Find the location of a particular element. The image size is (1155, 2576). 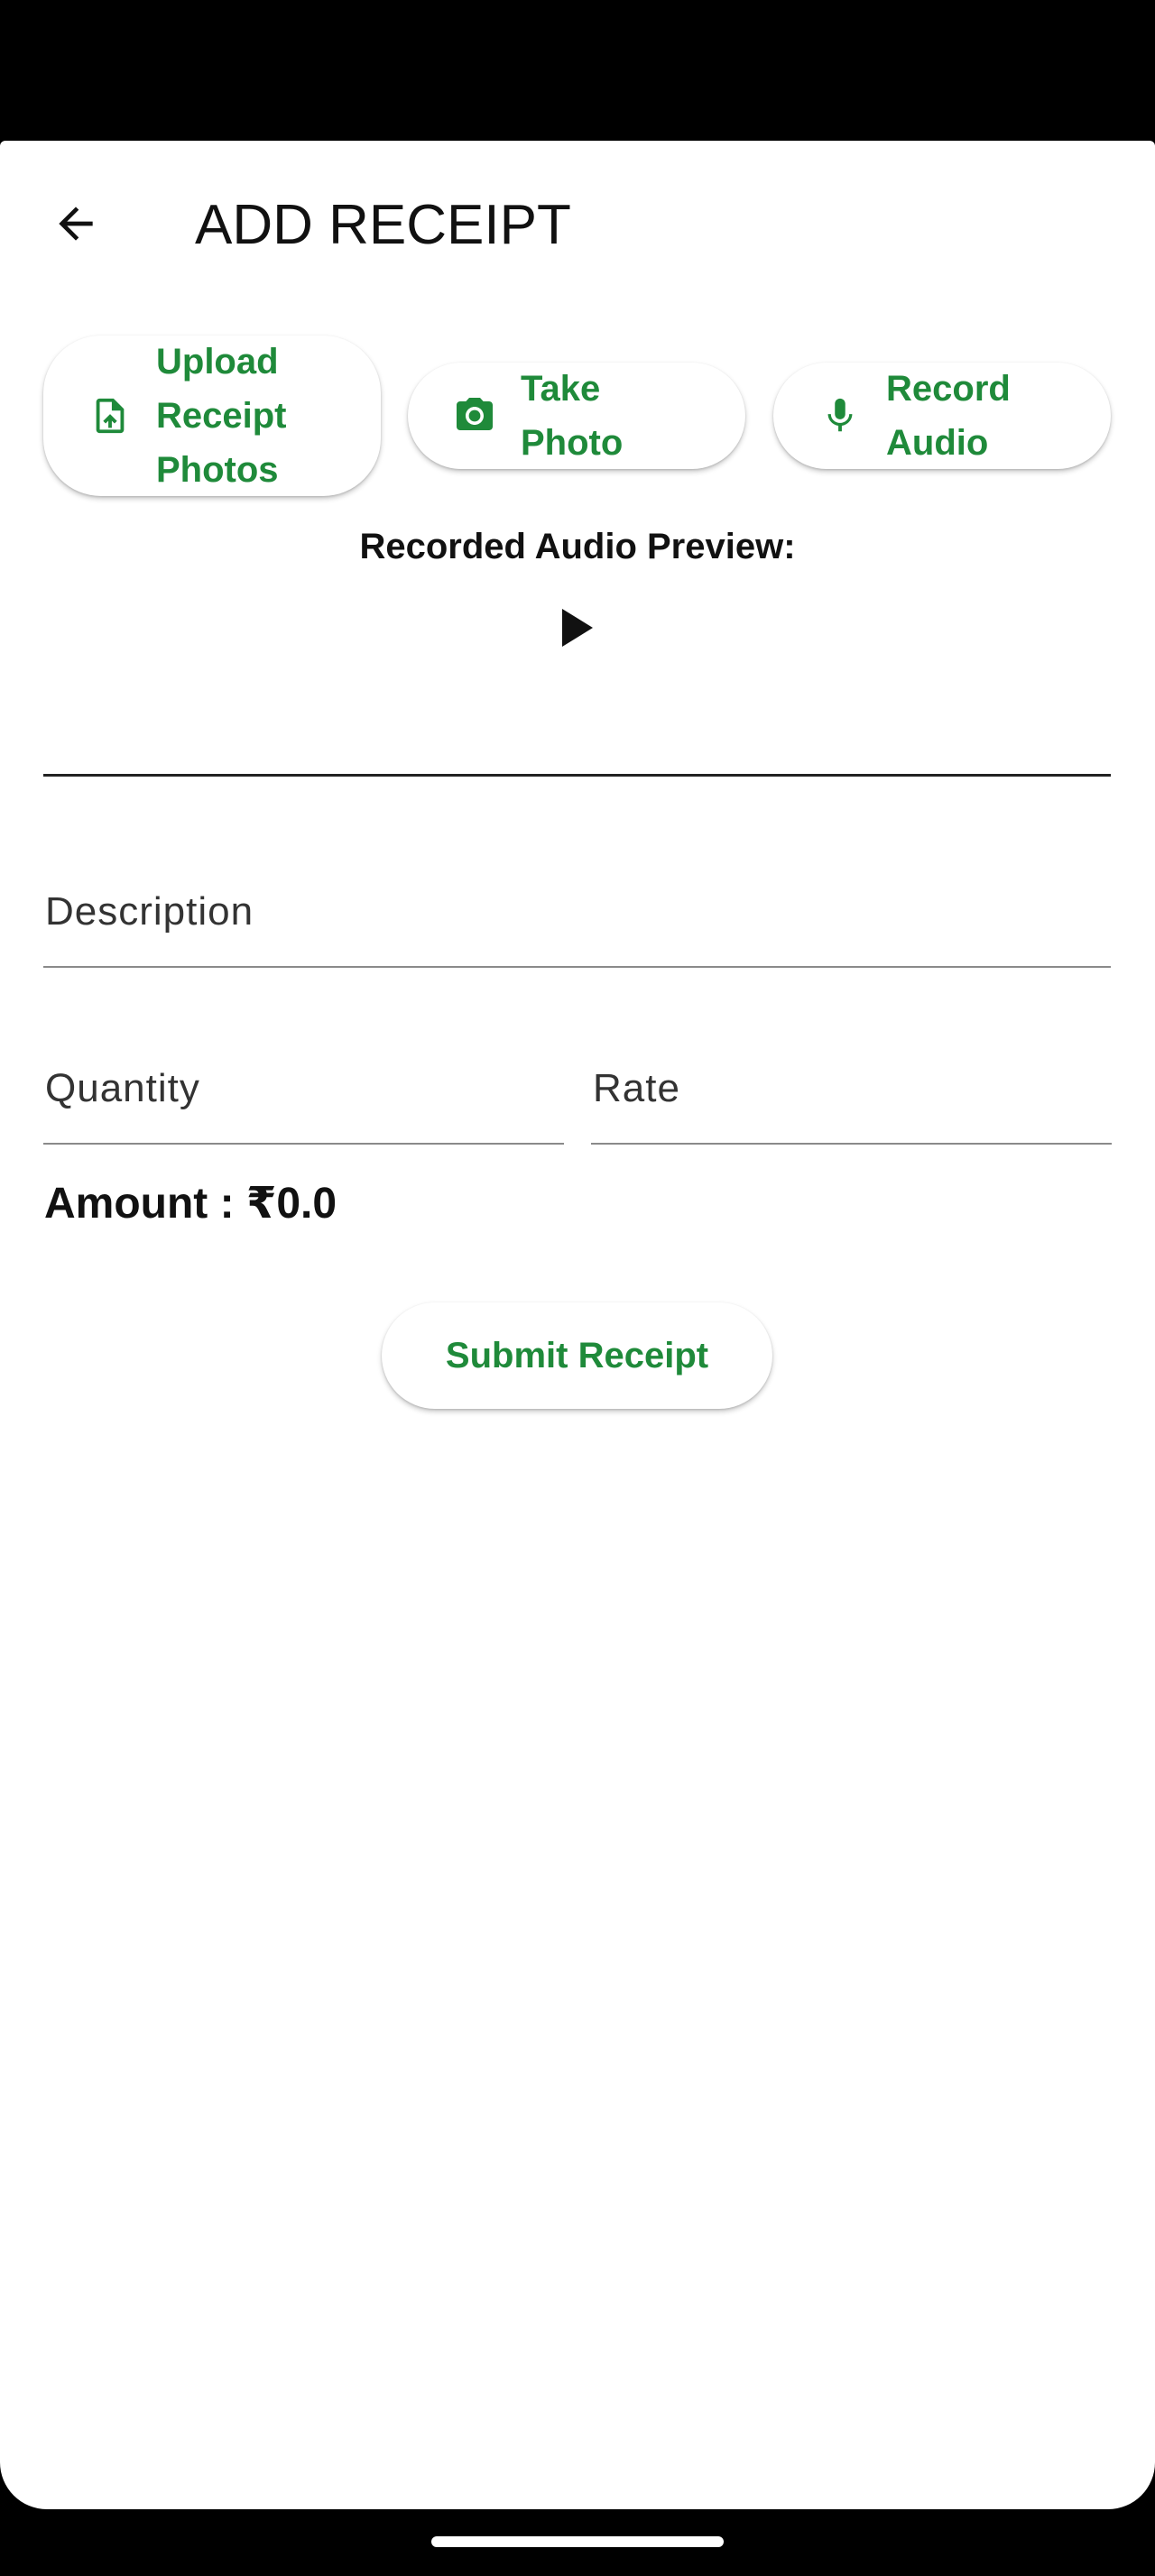

status-bar is located at coordinates (577, 70).